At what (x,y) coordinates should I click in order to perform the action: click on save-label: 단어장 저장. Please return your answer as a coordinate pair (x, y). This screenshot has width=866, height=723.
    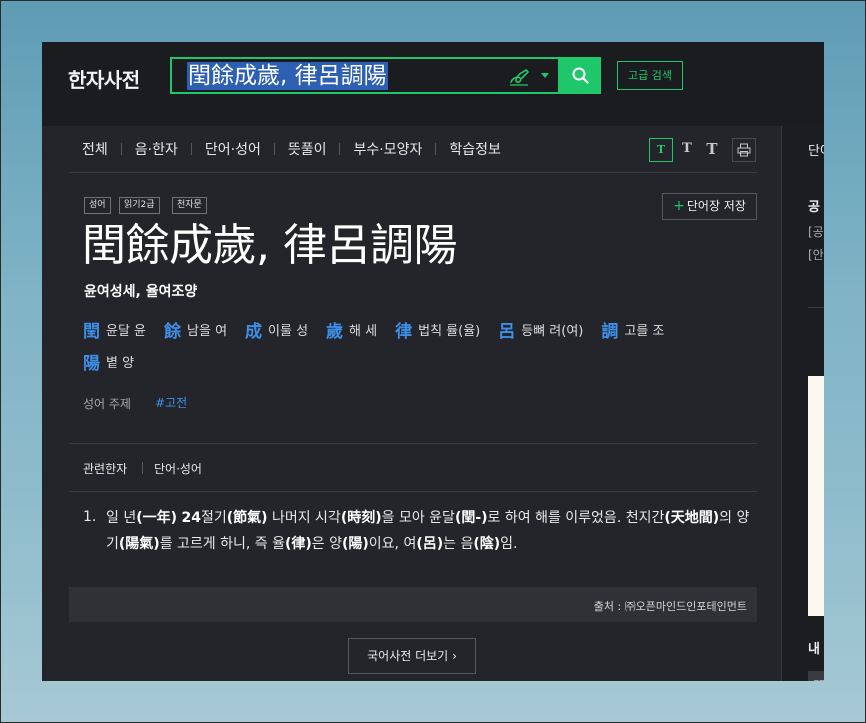
    Looking at the image, I should click on (716, 206).